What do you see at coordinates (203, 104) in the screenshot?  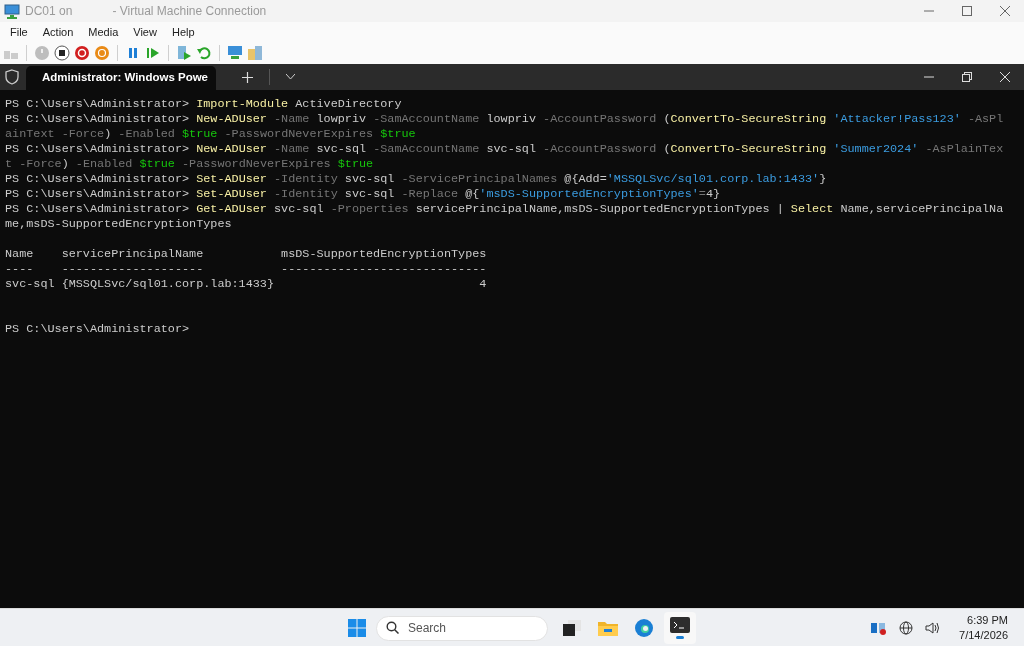 I see `terminal-line: PS C:\Users\Administrator> Import-Module ActiveDirectory` at bounding box center [203, 104].